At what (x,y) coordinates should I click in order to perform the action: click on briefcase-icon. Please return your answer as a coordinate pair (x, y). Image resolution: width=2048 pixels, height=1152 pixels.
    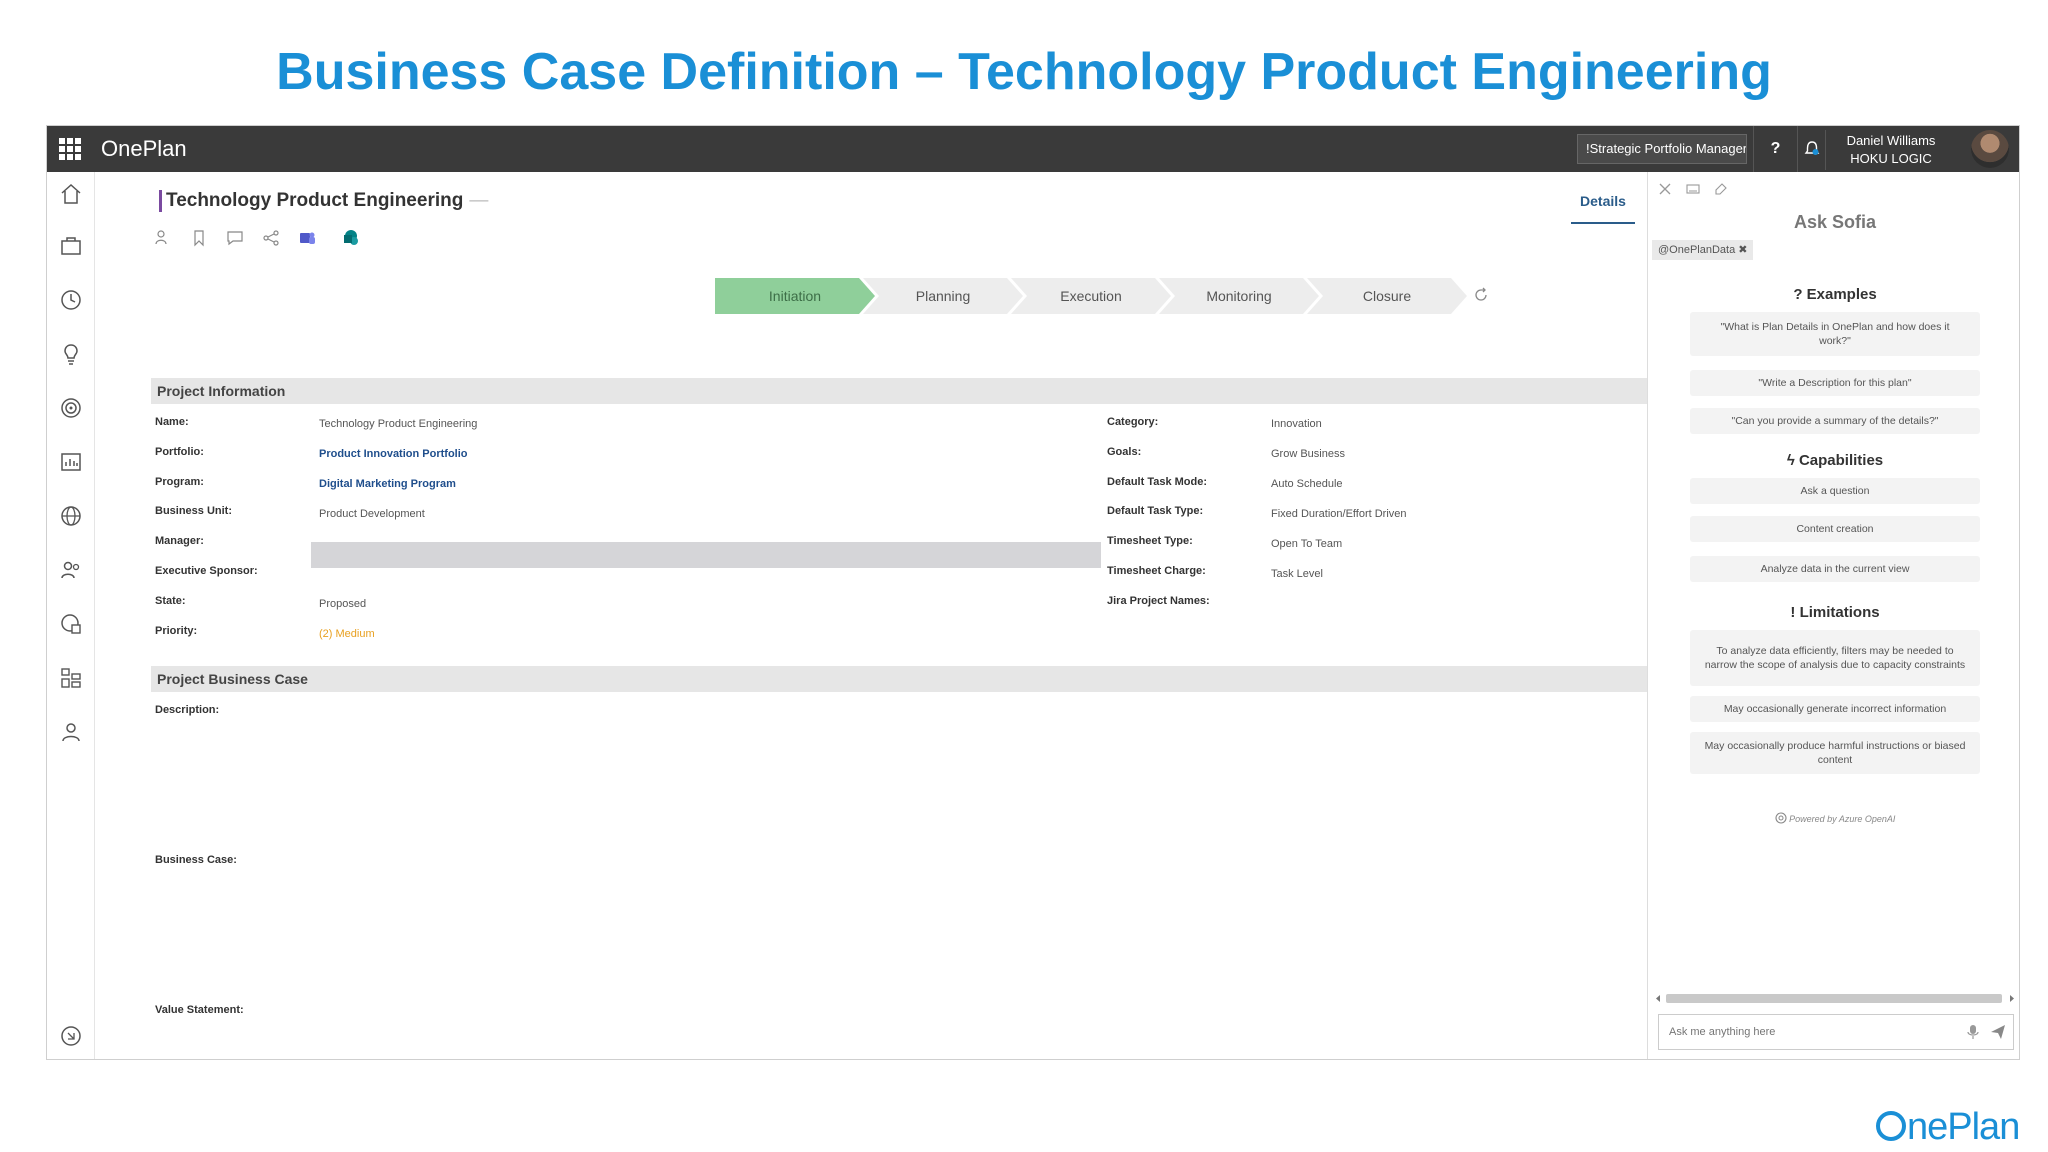
    Looking at the image, I should click on (71, 246).